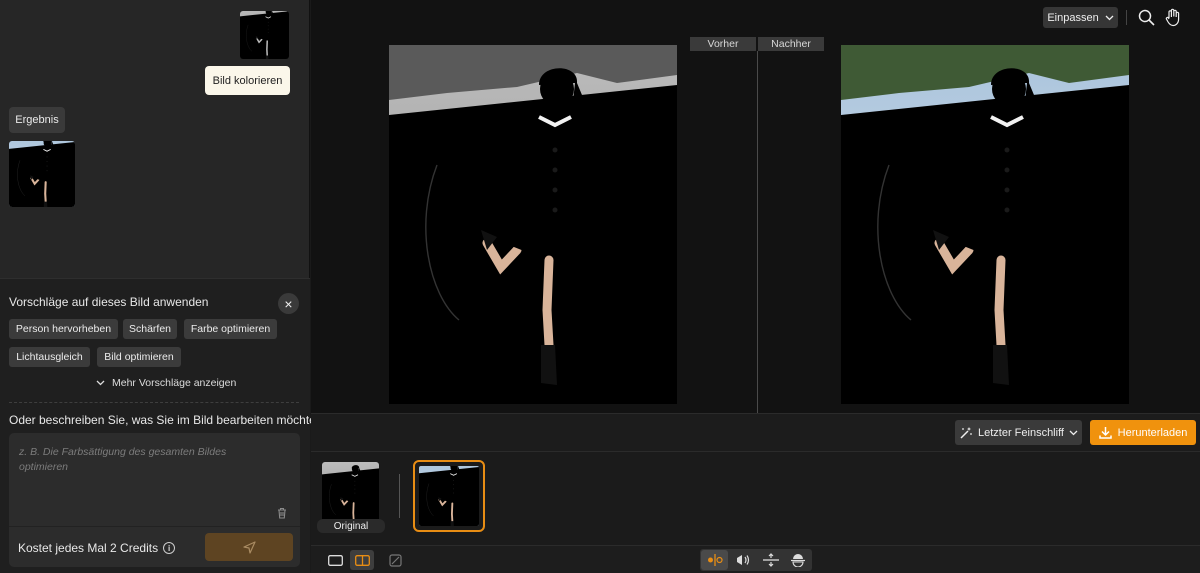  I want to click on after-label: Nachher, so click(791, 44).